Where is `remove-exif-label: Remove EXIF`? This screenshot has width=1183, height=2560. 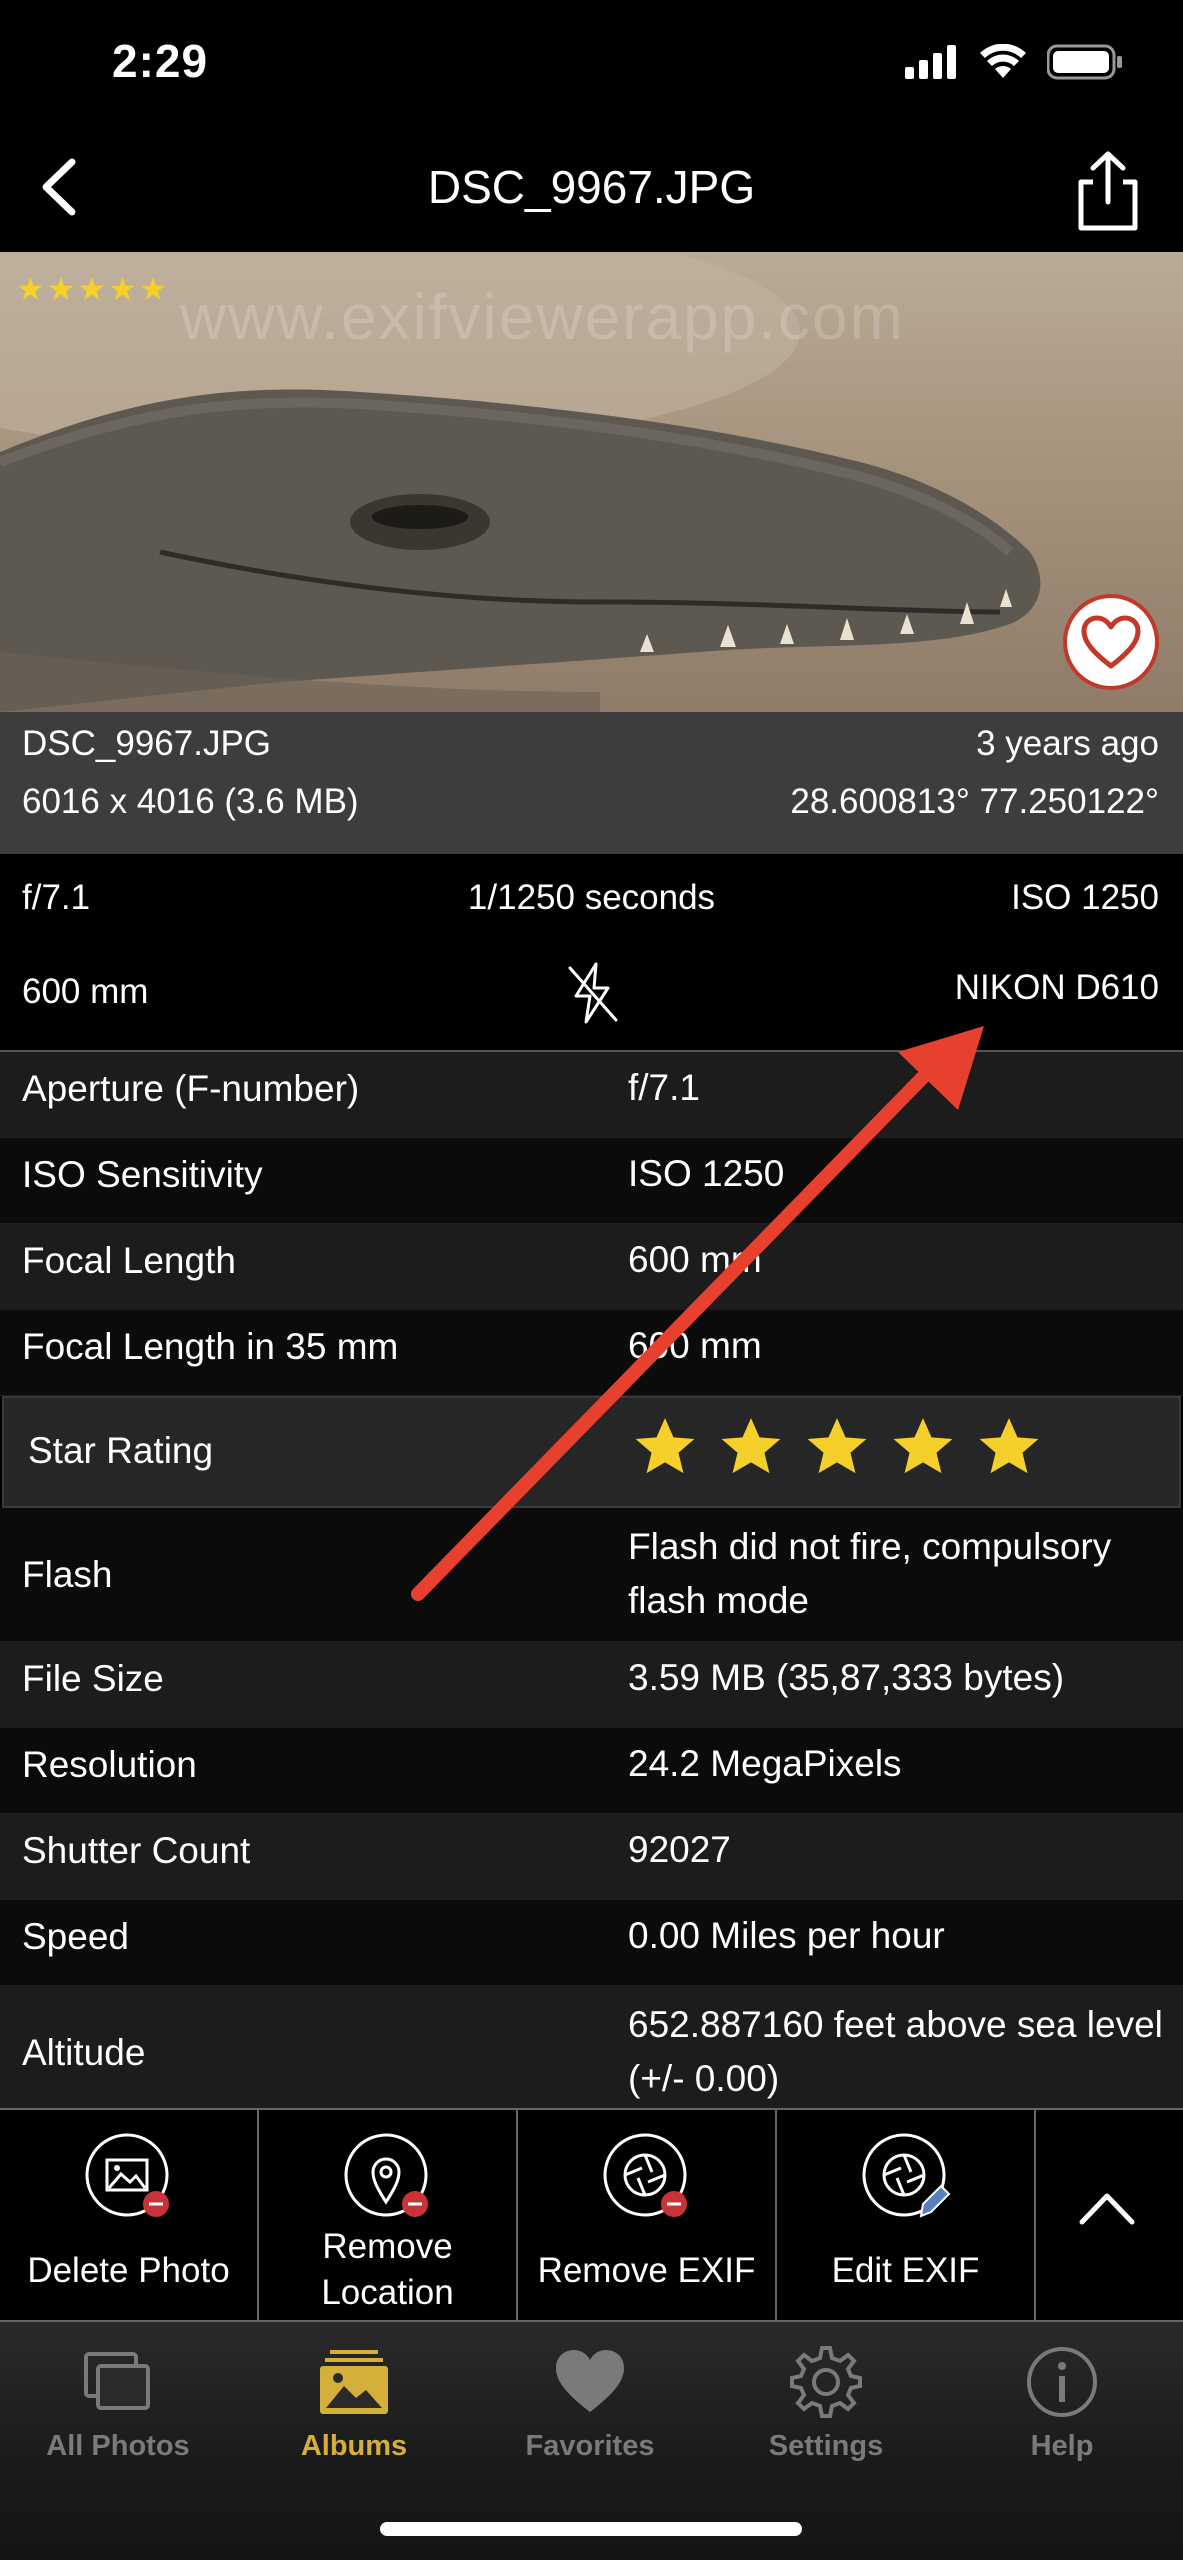 remove-exif-label: Remove EXIF is located at coordinates (646, 2270).